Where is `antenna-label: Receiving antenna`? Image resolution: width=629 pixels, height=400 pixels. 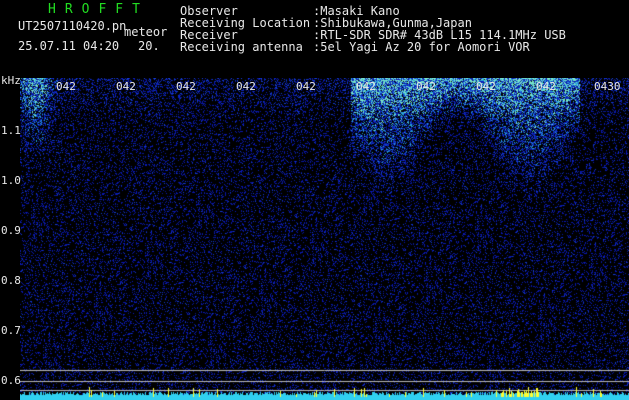 antenna-label: Receiving antenna is located at coordinates (241, 47).